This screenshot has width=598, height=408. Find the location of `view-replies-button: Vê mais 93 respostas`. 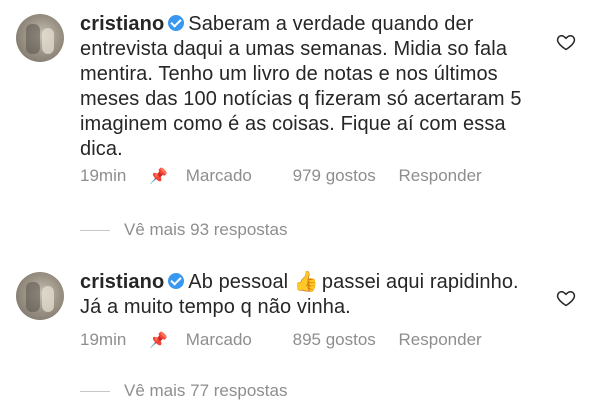

view-replies-button: Vê mais 93 respostas is located at coordinates (183, 230).